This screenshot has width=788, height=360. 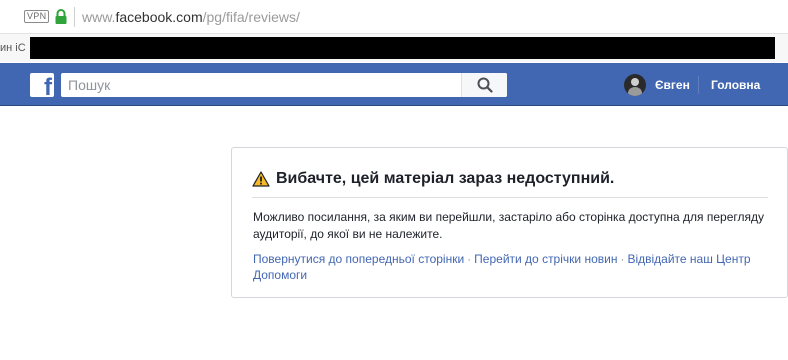 I want to click on search-icon, so click(x=485, y=85).